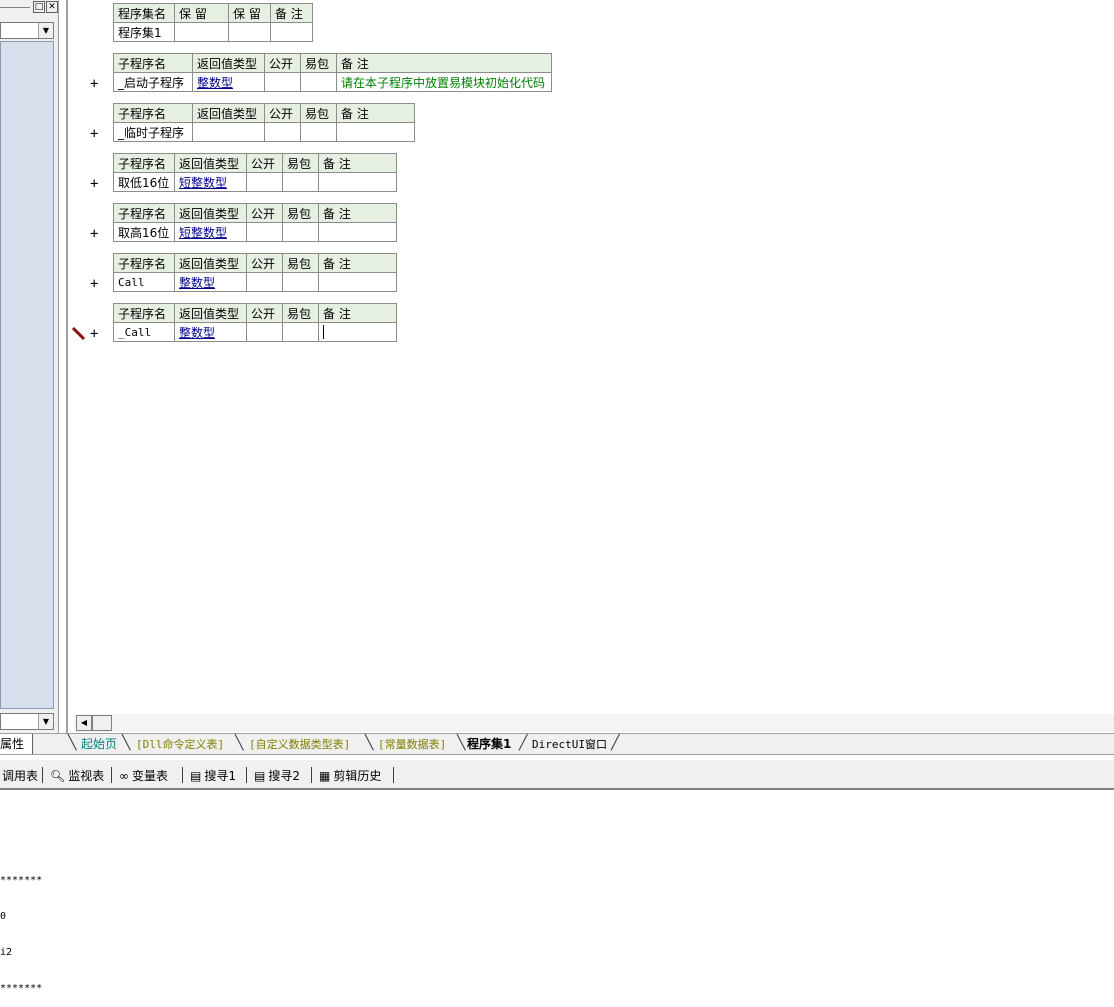  What do you see at coordinates (144, 332) in the screenshot?
I see `sub-name-cell: _Call` at bounding box center [144, 332].